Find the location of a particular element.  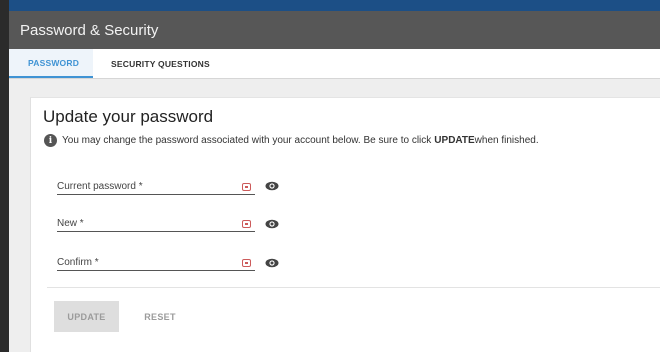

tab-password: PASSWORD is located at coordinates (51, 63).